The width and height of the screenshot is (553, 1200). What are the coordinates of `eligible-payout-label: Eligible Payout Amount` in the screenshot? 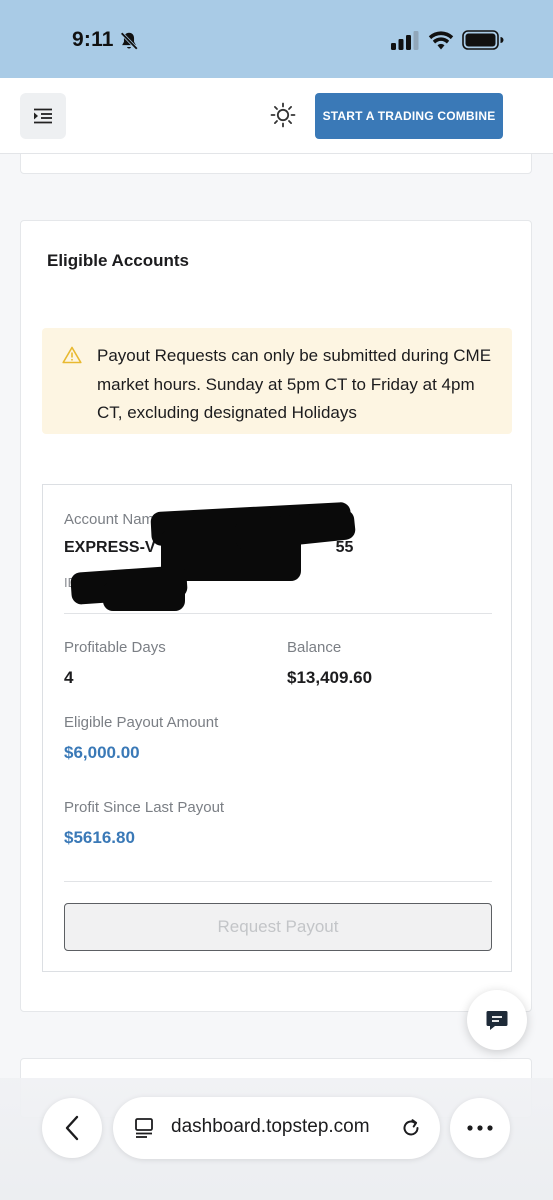 It's located at (141, 722).